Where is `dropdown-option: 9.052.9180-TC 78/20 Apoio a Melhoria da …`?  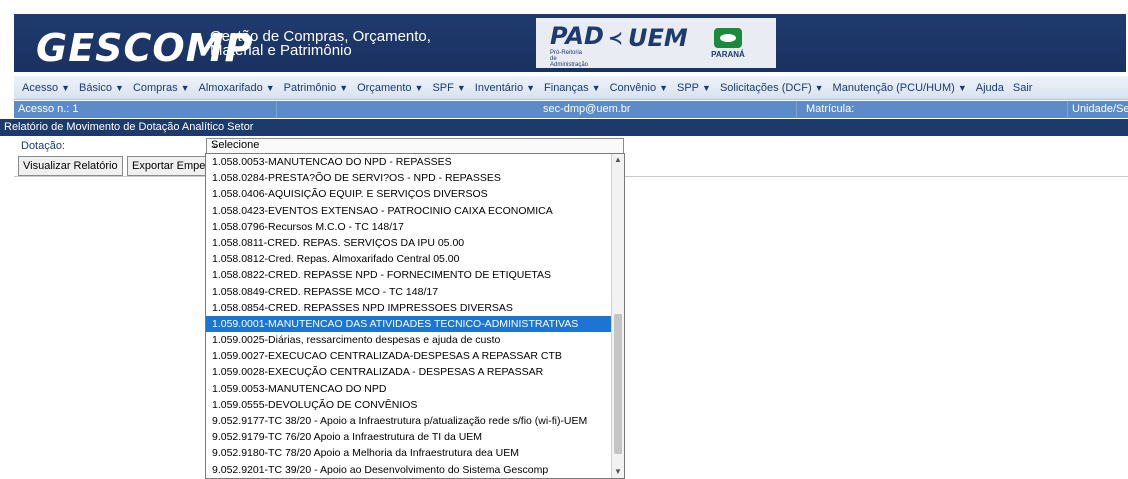
dropdown-option: 9.052.9180-TC 78/20 Apoio a Melhoria da … is located at coordinates (415, 453).